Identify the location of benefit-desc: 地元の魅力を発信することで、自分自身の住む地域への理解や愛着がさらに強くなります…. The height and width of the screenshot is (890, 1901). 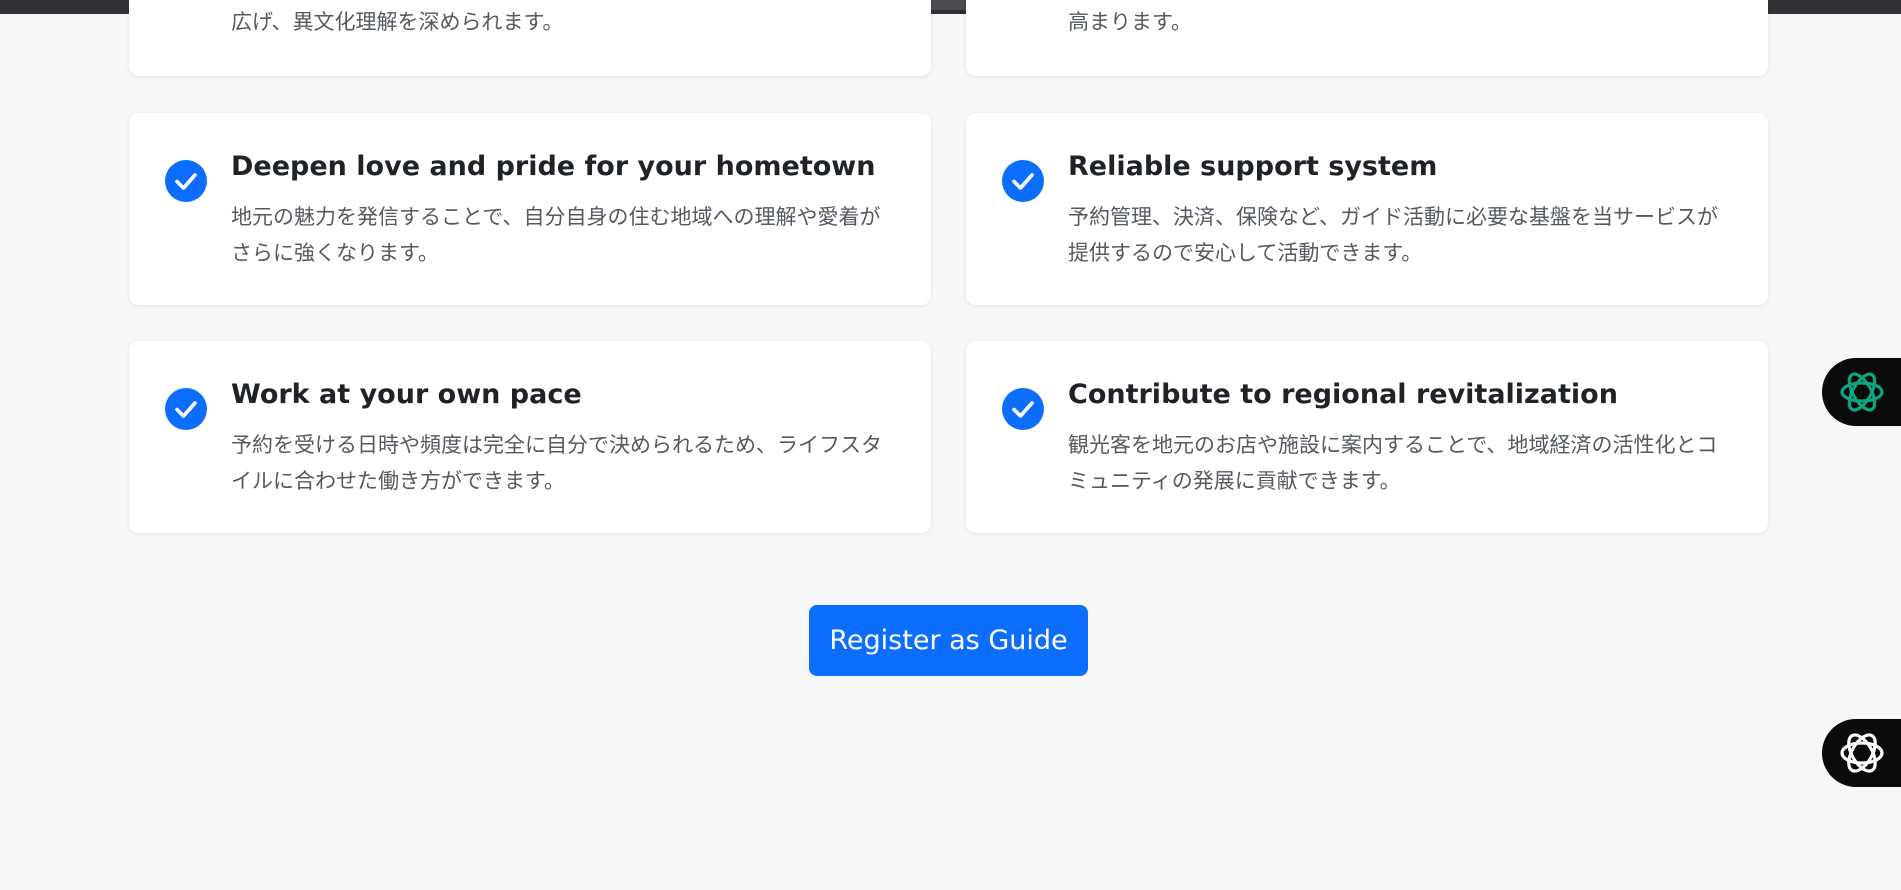
(556, 235).